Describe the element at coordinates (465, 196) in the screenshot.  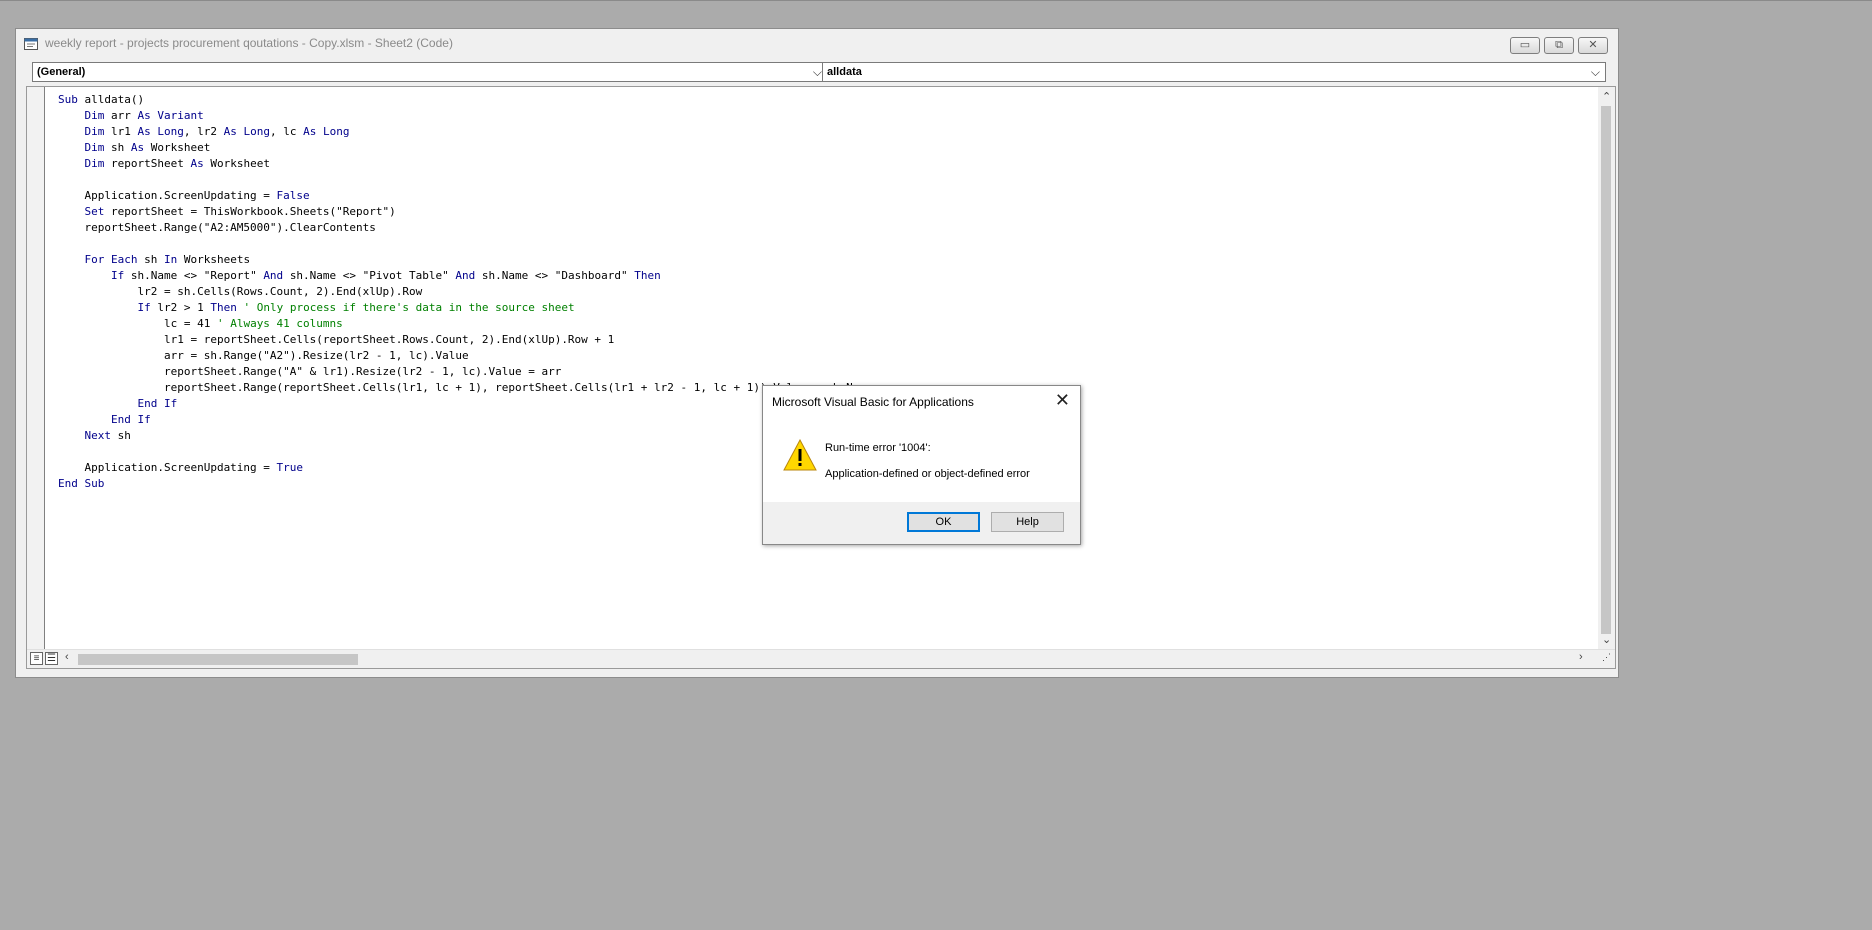
I see `code-line: Application.ScreenUpdating = False` at that location.